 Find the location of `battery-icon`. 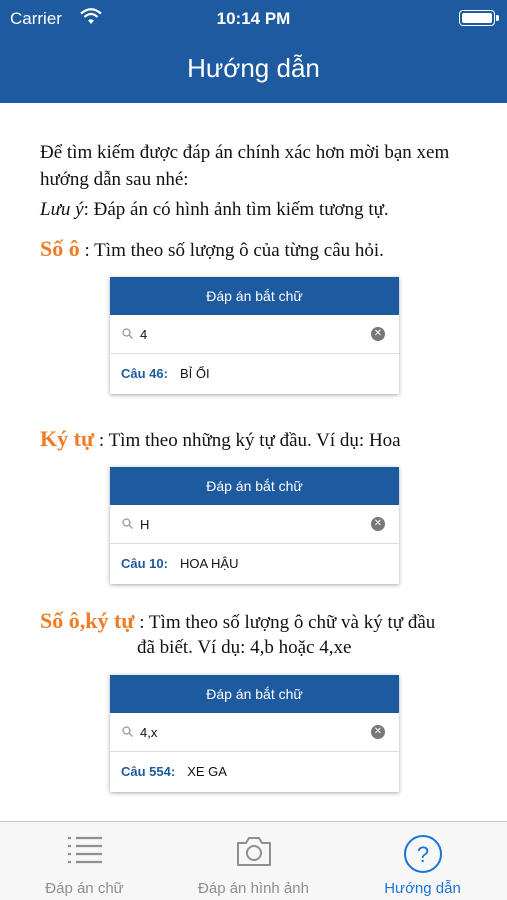

battery-icon is located at coordinates (479, 18).